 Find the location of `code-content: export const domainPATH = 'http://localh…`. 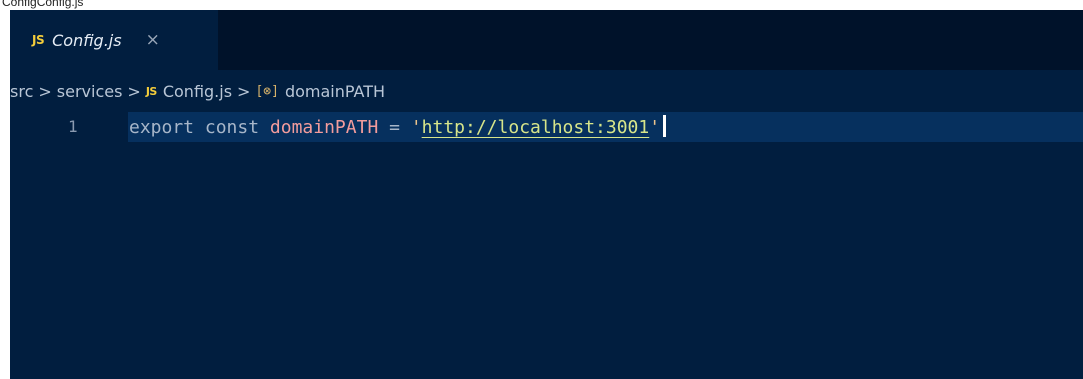

code-content: export const domainPATH = 'http://localh… is located at coordinates (398, 127).